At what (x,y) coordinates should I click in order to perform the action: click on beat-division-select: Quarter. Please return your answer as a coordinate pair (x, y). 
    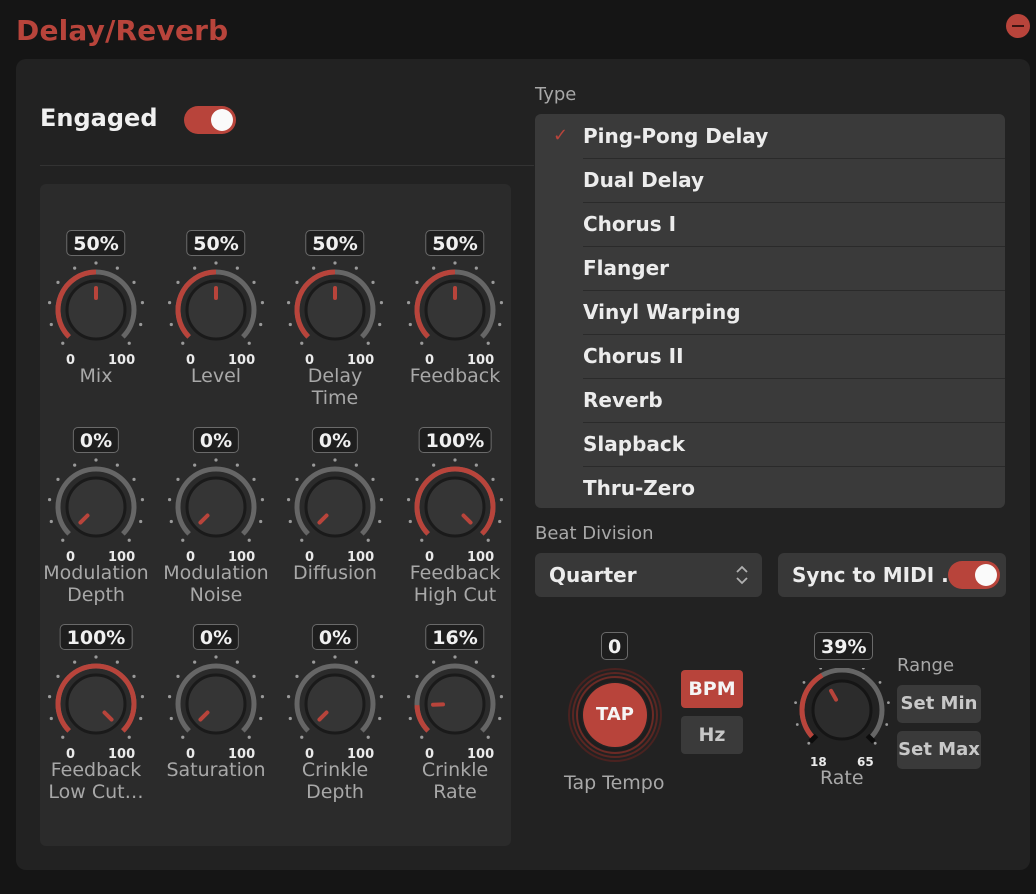
    Looking at the image, I should click on (648, 575).